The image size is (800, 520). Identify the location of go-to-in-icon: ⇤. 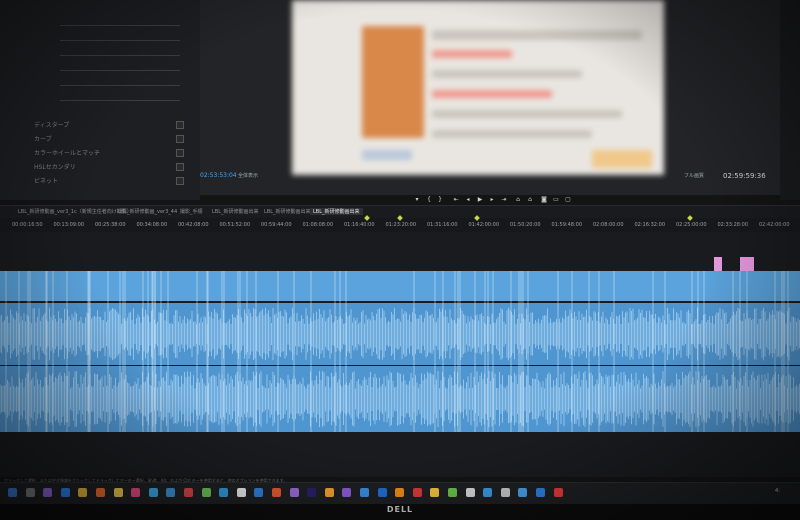
(456, 199).